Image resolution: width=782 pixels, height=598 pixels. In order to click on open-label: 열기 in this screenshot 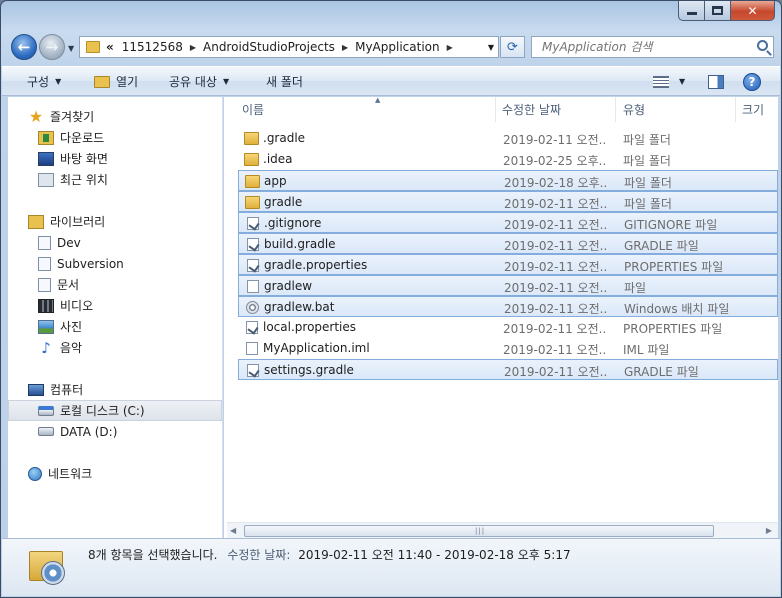, I will do `click(127, 82)`.